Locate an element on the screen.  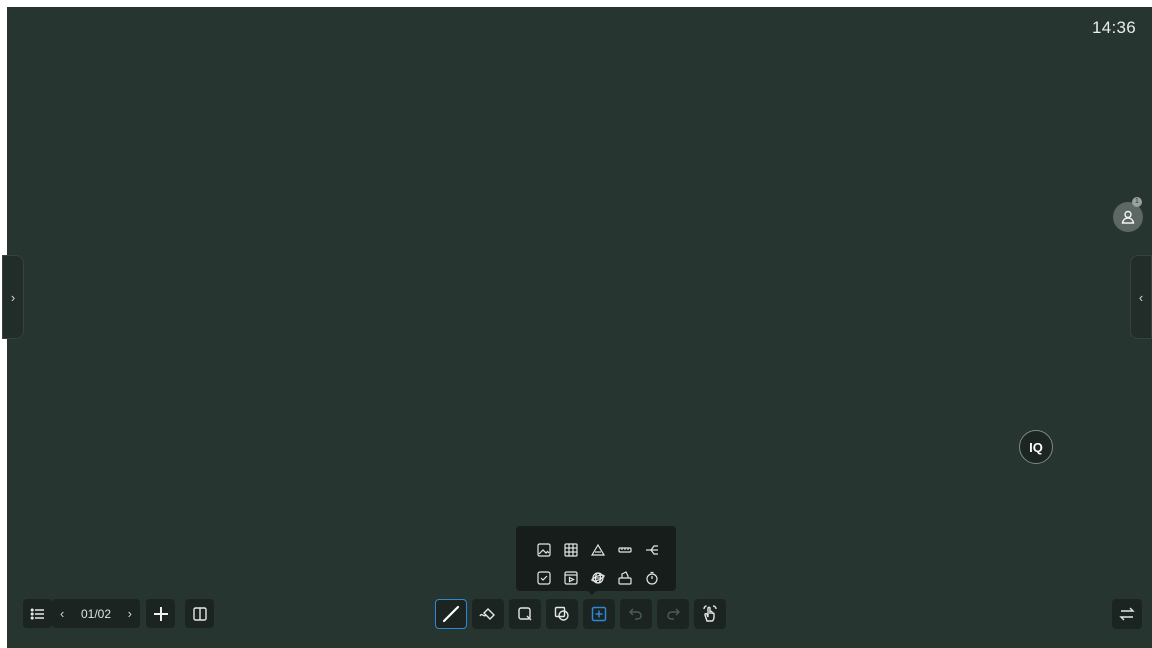
select-icon is located at coordinates (525, 614).